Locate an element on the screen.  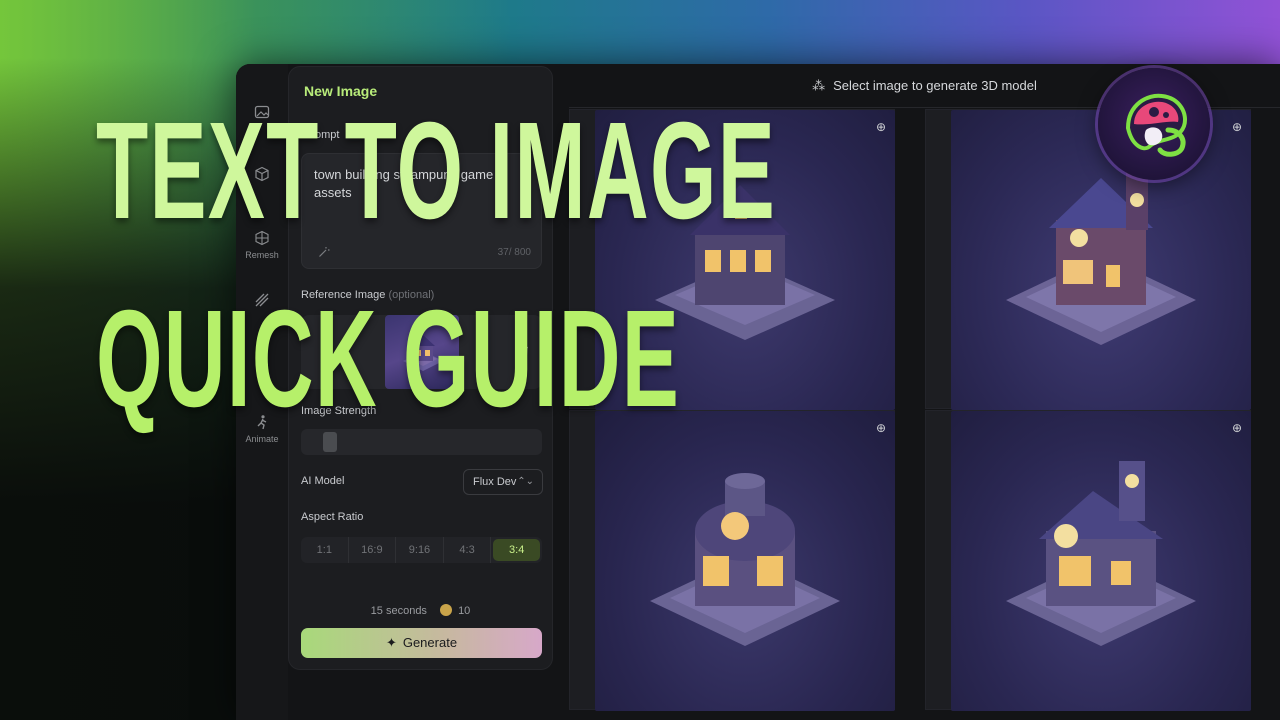
image-tile-3: ⊕ is located at coordinates (732, 560).